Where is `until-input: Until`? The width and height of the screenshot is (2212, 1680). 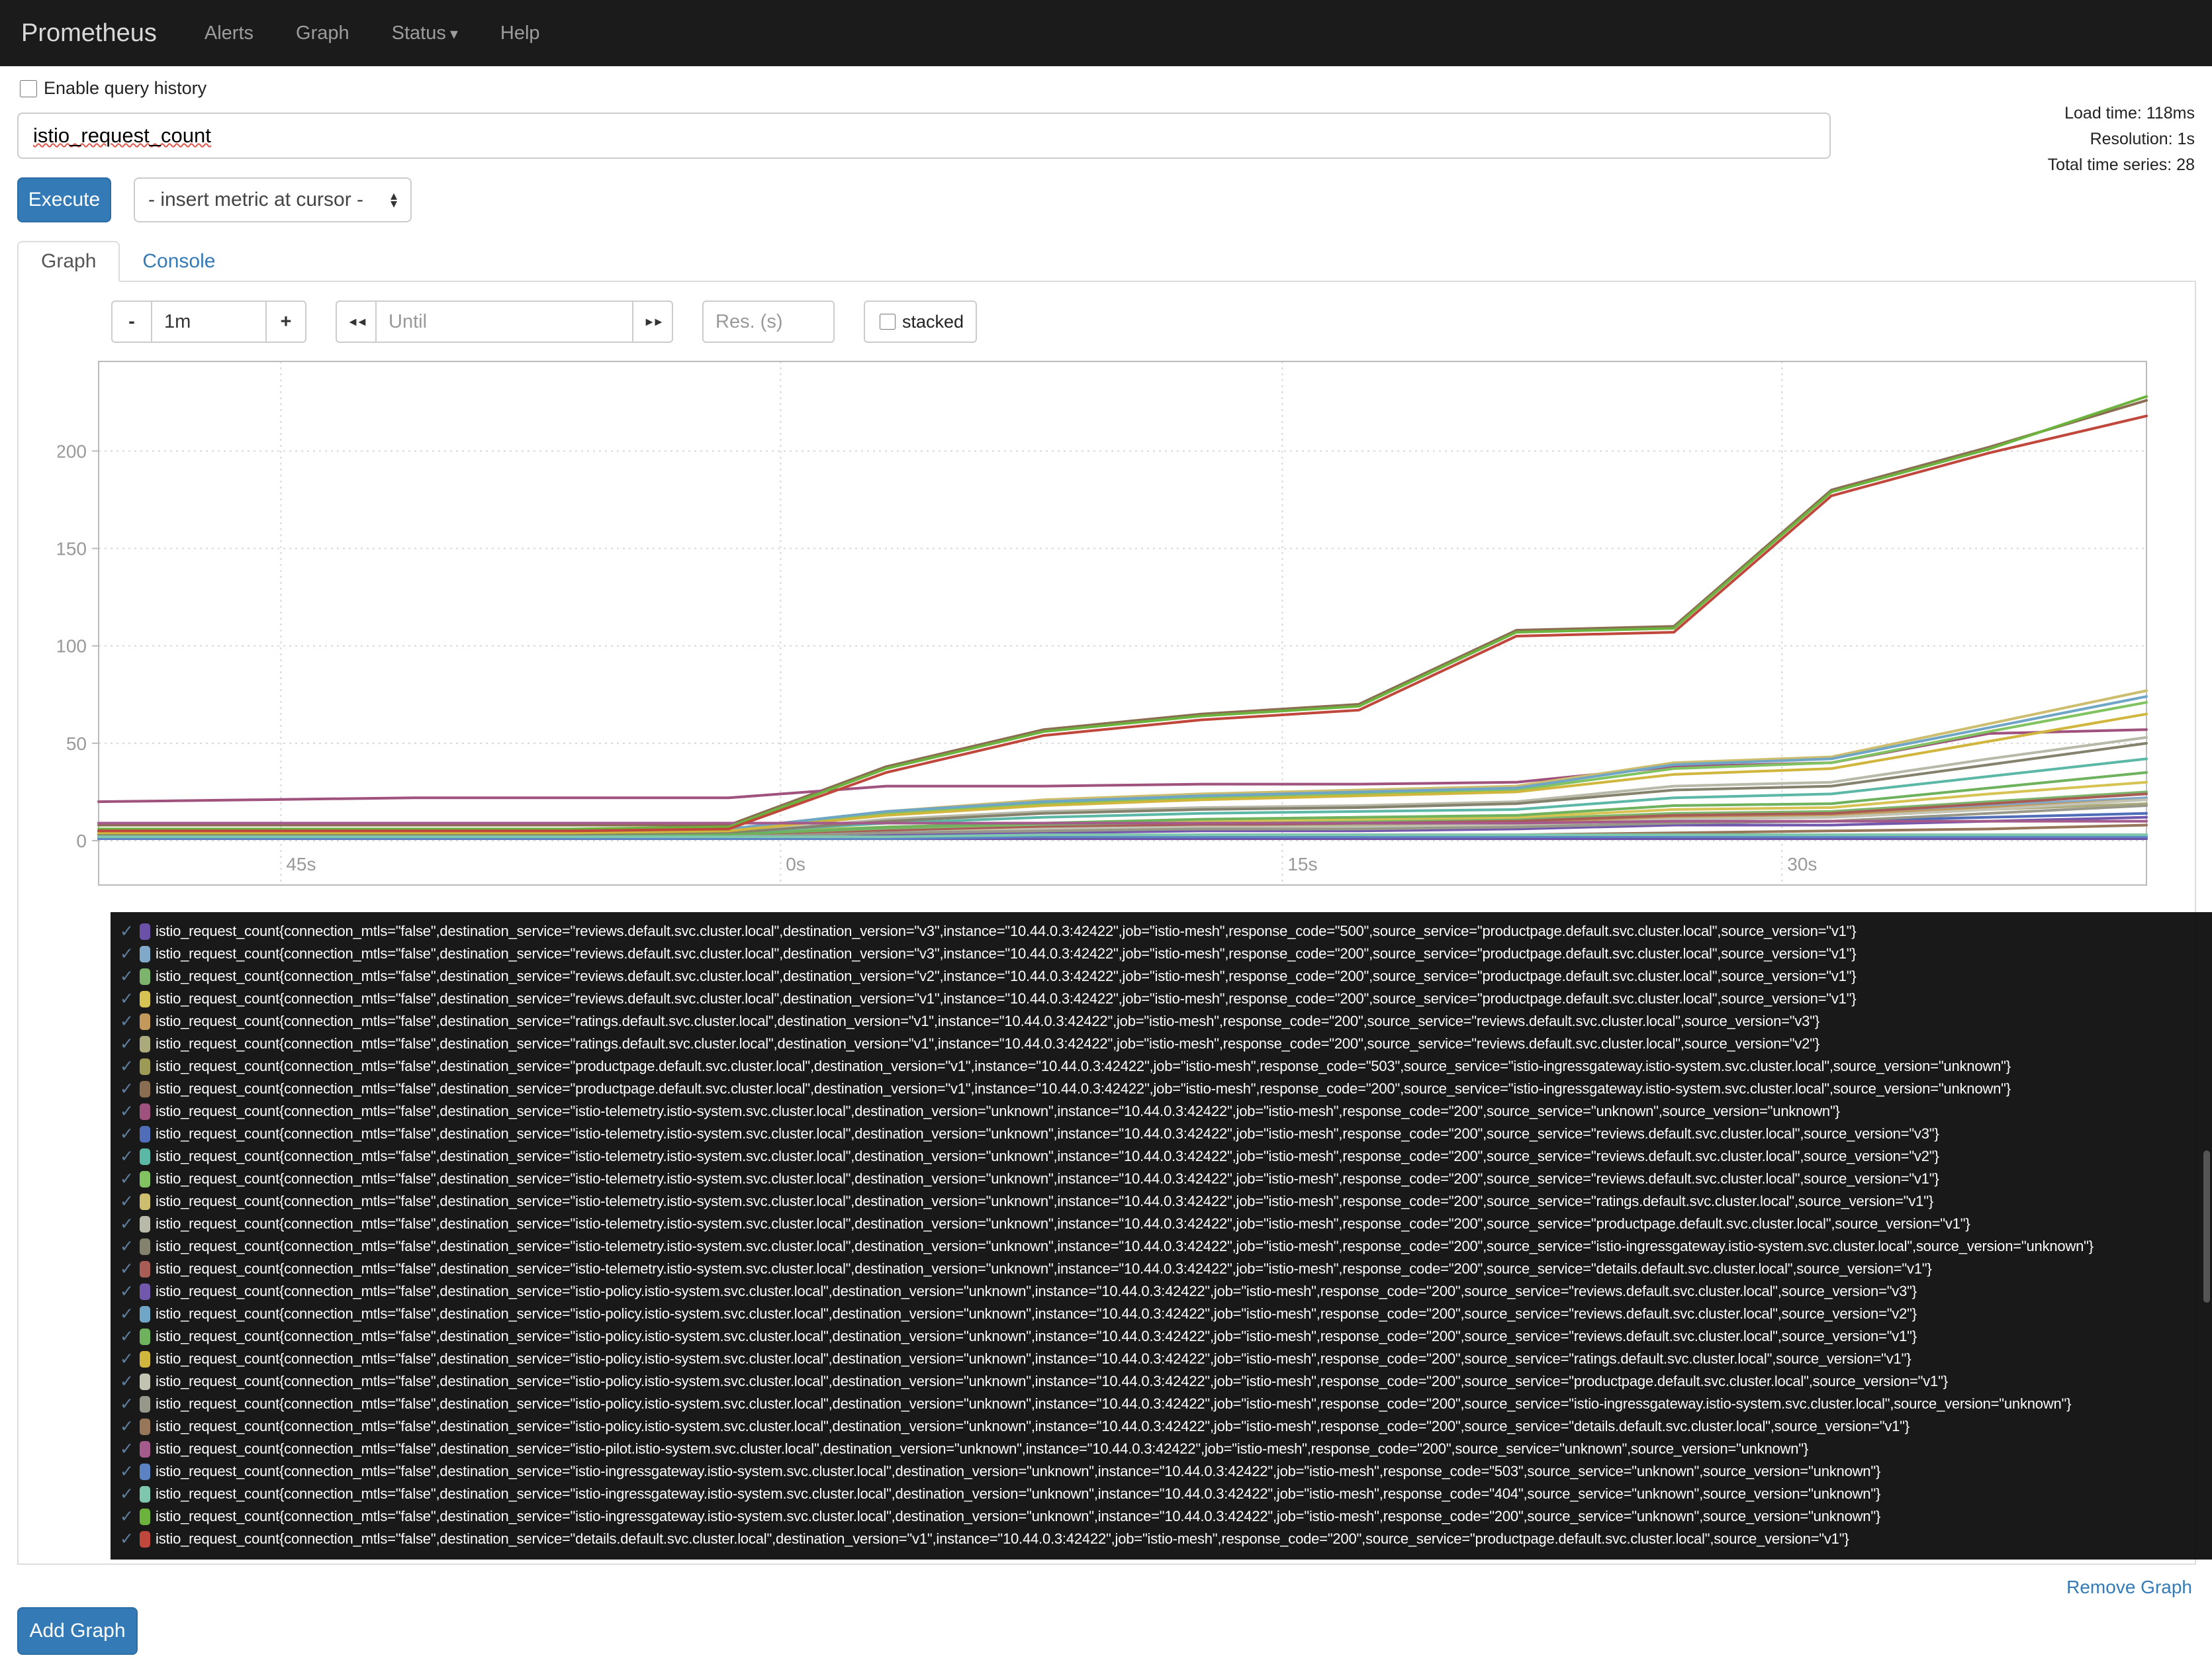
until-input: Until is located at coordinates (504, 322).